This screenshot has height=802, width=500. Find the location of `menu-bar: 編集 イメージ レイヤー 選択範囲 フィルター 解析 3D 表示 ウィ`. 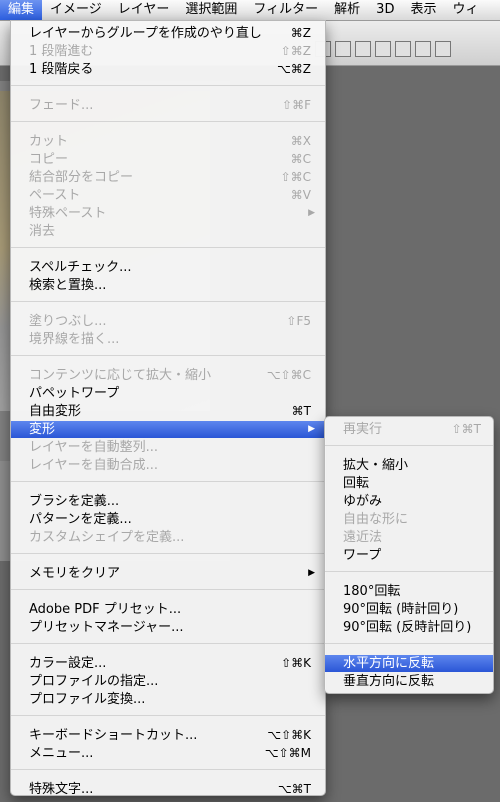

menu-bar: 編集 イメージ レイヤー 選択範囲 フィルター 解析 3D 表示 ウィ is located at coordinates (250, 10).